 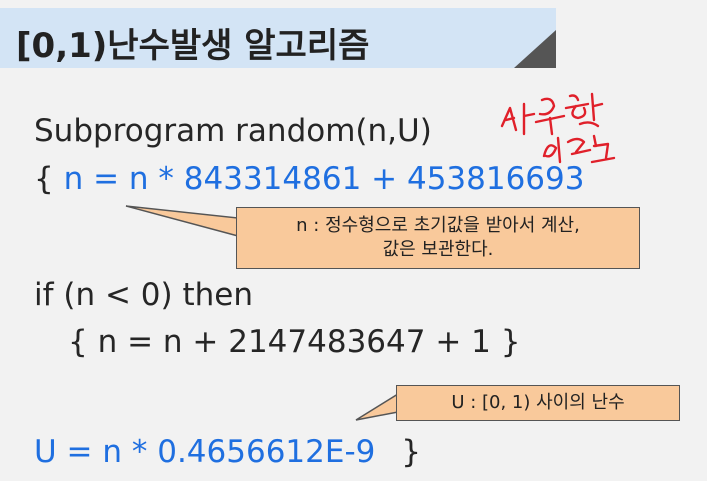 I want to click on close-brace: }, so click(x=411, y=452).